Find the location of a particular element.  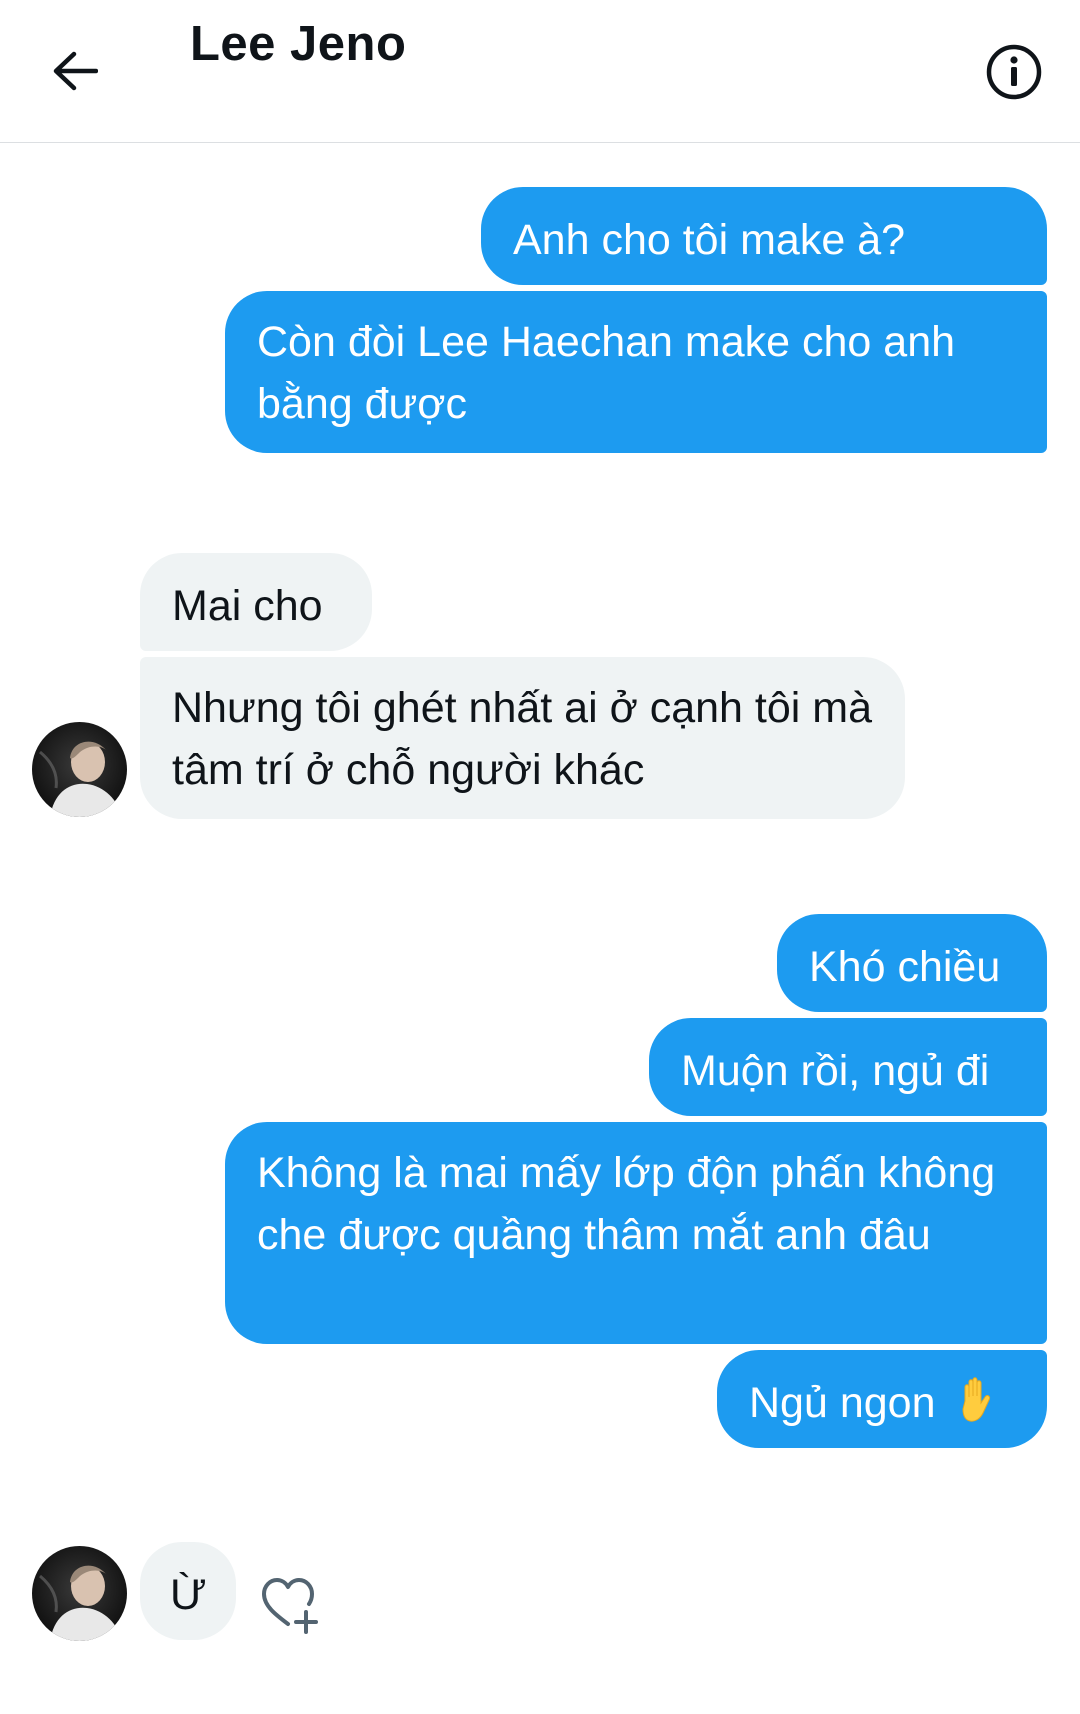

arrow-left-icon is located at coordinates (75, 71).